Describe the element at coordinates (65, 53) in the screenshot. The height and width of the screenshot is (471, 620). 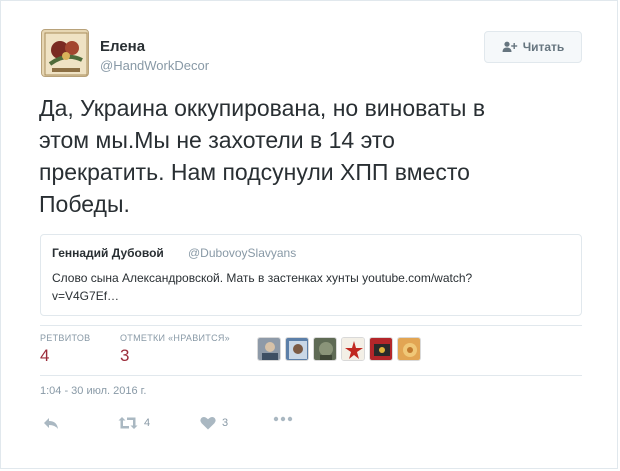
I see `avatar` at that location.